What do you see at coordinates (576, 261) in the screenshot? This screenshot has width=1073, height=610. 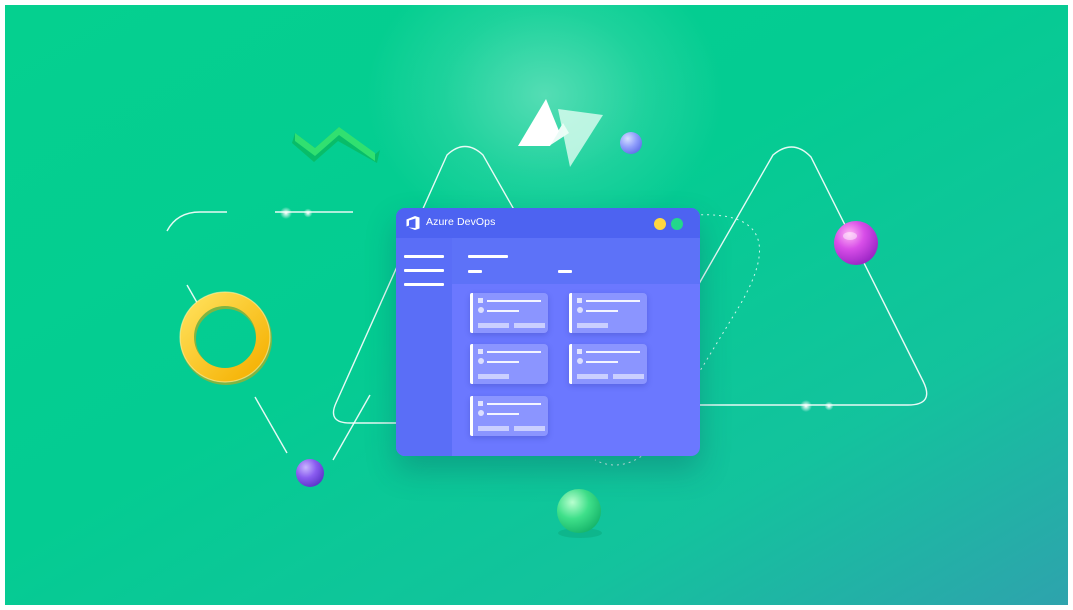 I see `content-header` at bounding box center [576, 261].